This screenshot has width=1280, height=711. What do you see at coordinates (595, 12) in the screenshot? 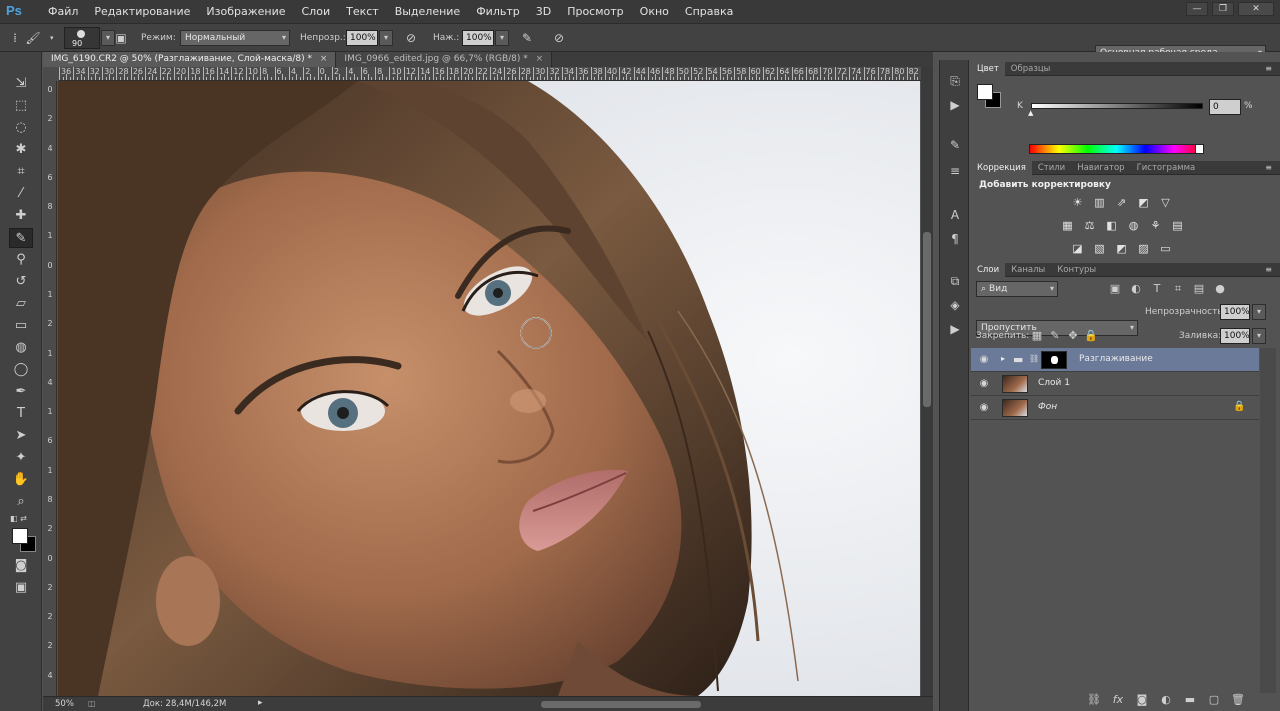
I see `menu-view: Просмотр` at bounding box center [595, 12].